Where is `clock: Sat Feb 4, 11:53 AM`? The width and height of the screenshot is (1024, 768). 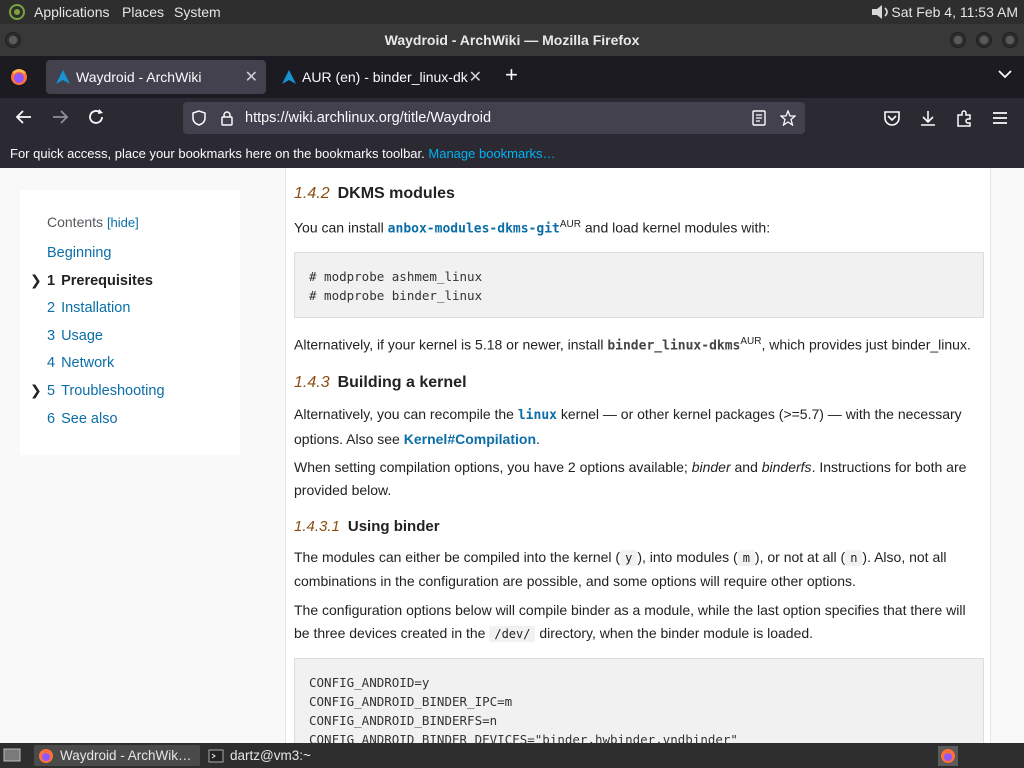
clock: Sat Feb 4, 11:53 AM is located at coordinates (954, 12).